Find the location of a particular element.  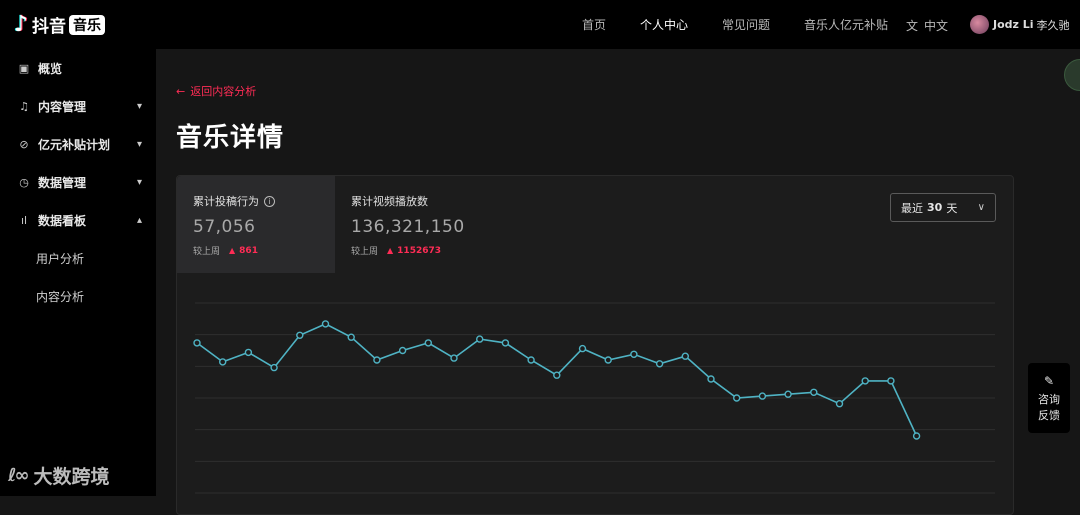

sidebar-item-label: 数据看板 is located at coordinates (62, 220).